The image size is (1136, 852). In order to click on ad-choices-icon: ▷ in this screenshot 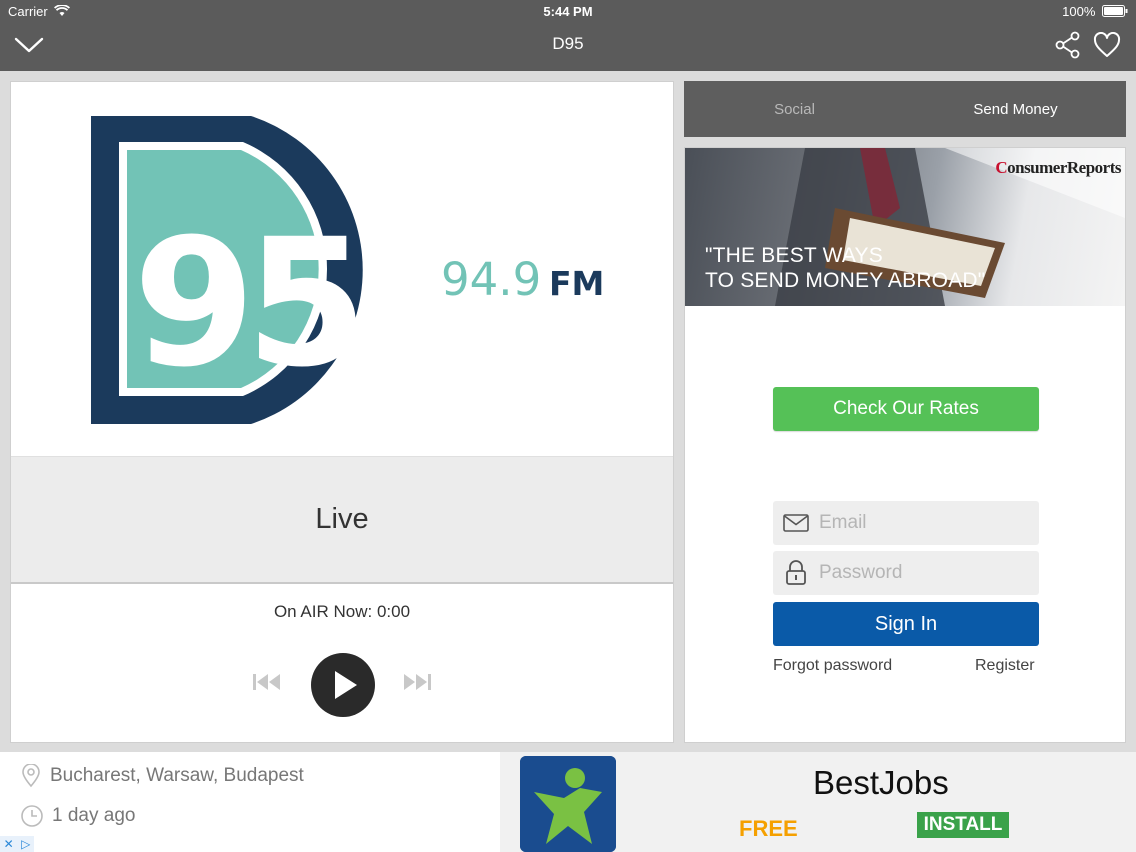, I will do `click(26, 844)`.